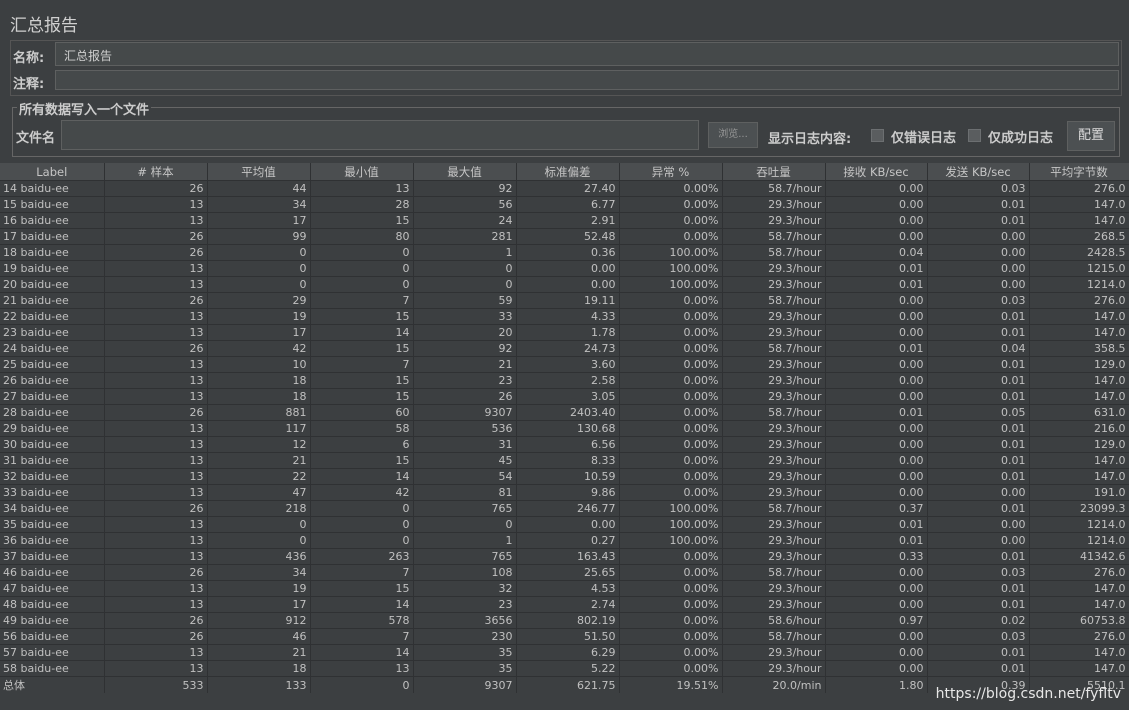 The width and height of the screenshot is (1129, 710). I want to click on table-cell: 29 baidu-ee, so click(52, 428).